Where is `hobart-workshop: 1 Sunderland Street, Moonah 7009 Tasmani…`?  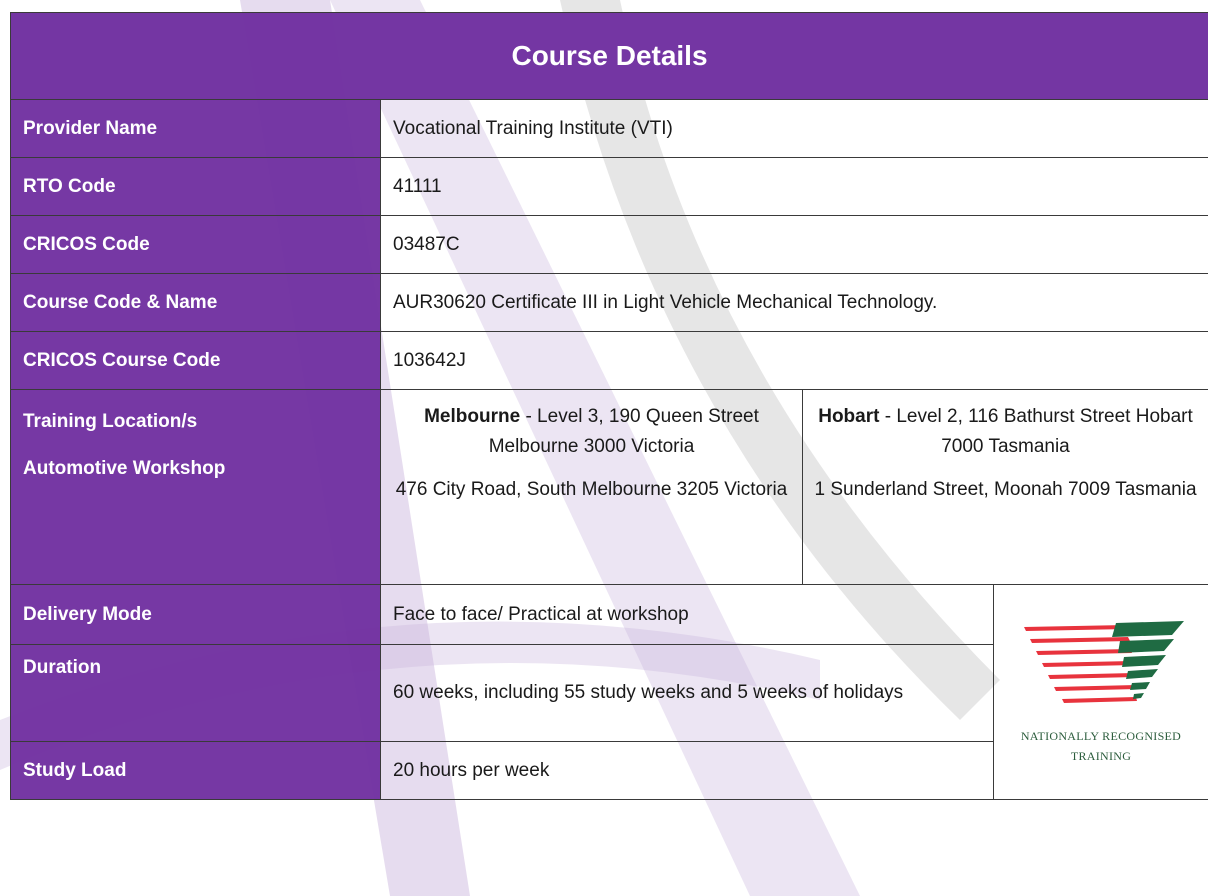
hobart-workshop: 1 Sunderland Street, Moonah 7009 Tasmani… is located at coordinates (1005, 489).